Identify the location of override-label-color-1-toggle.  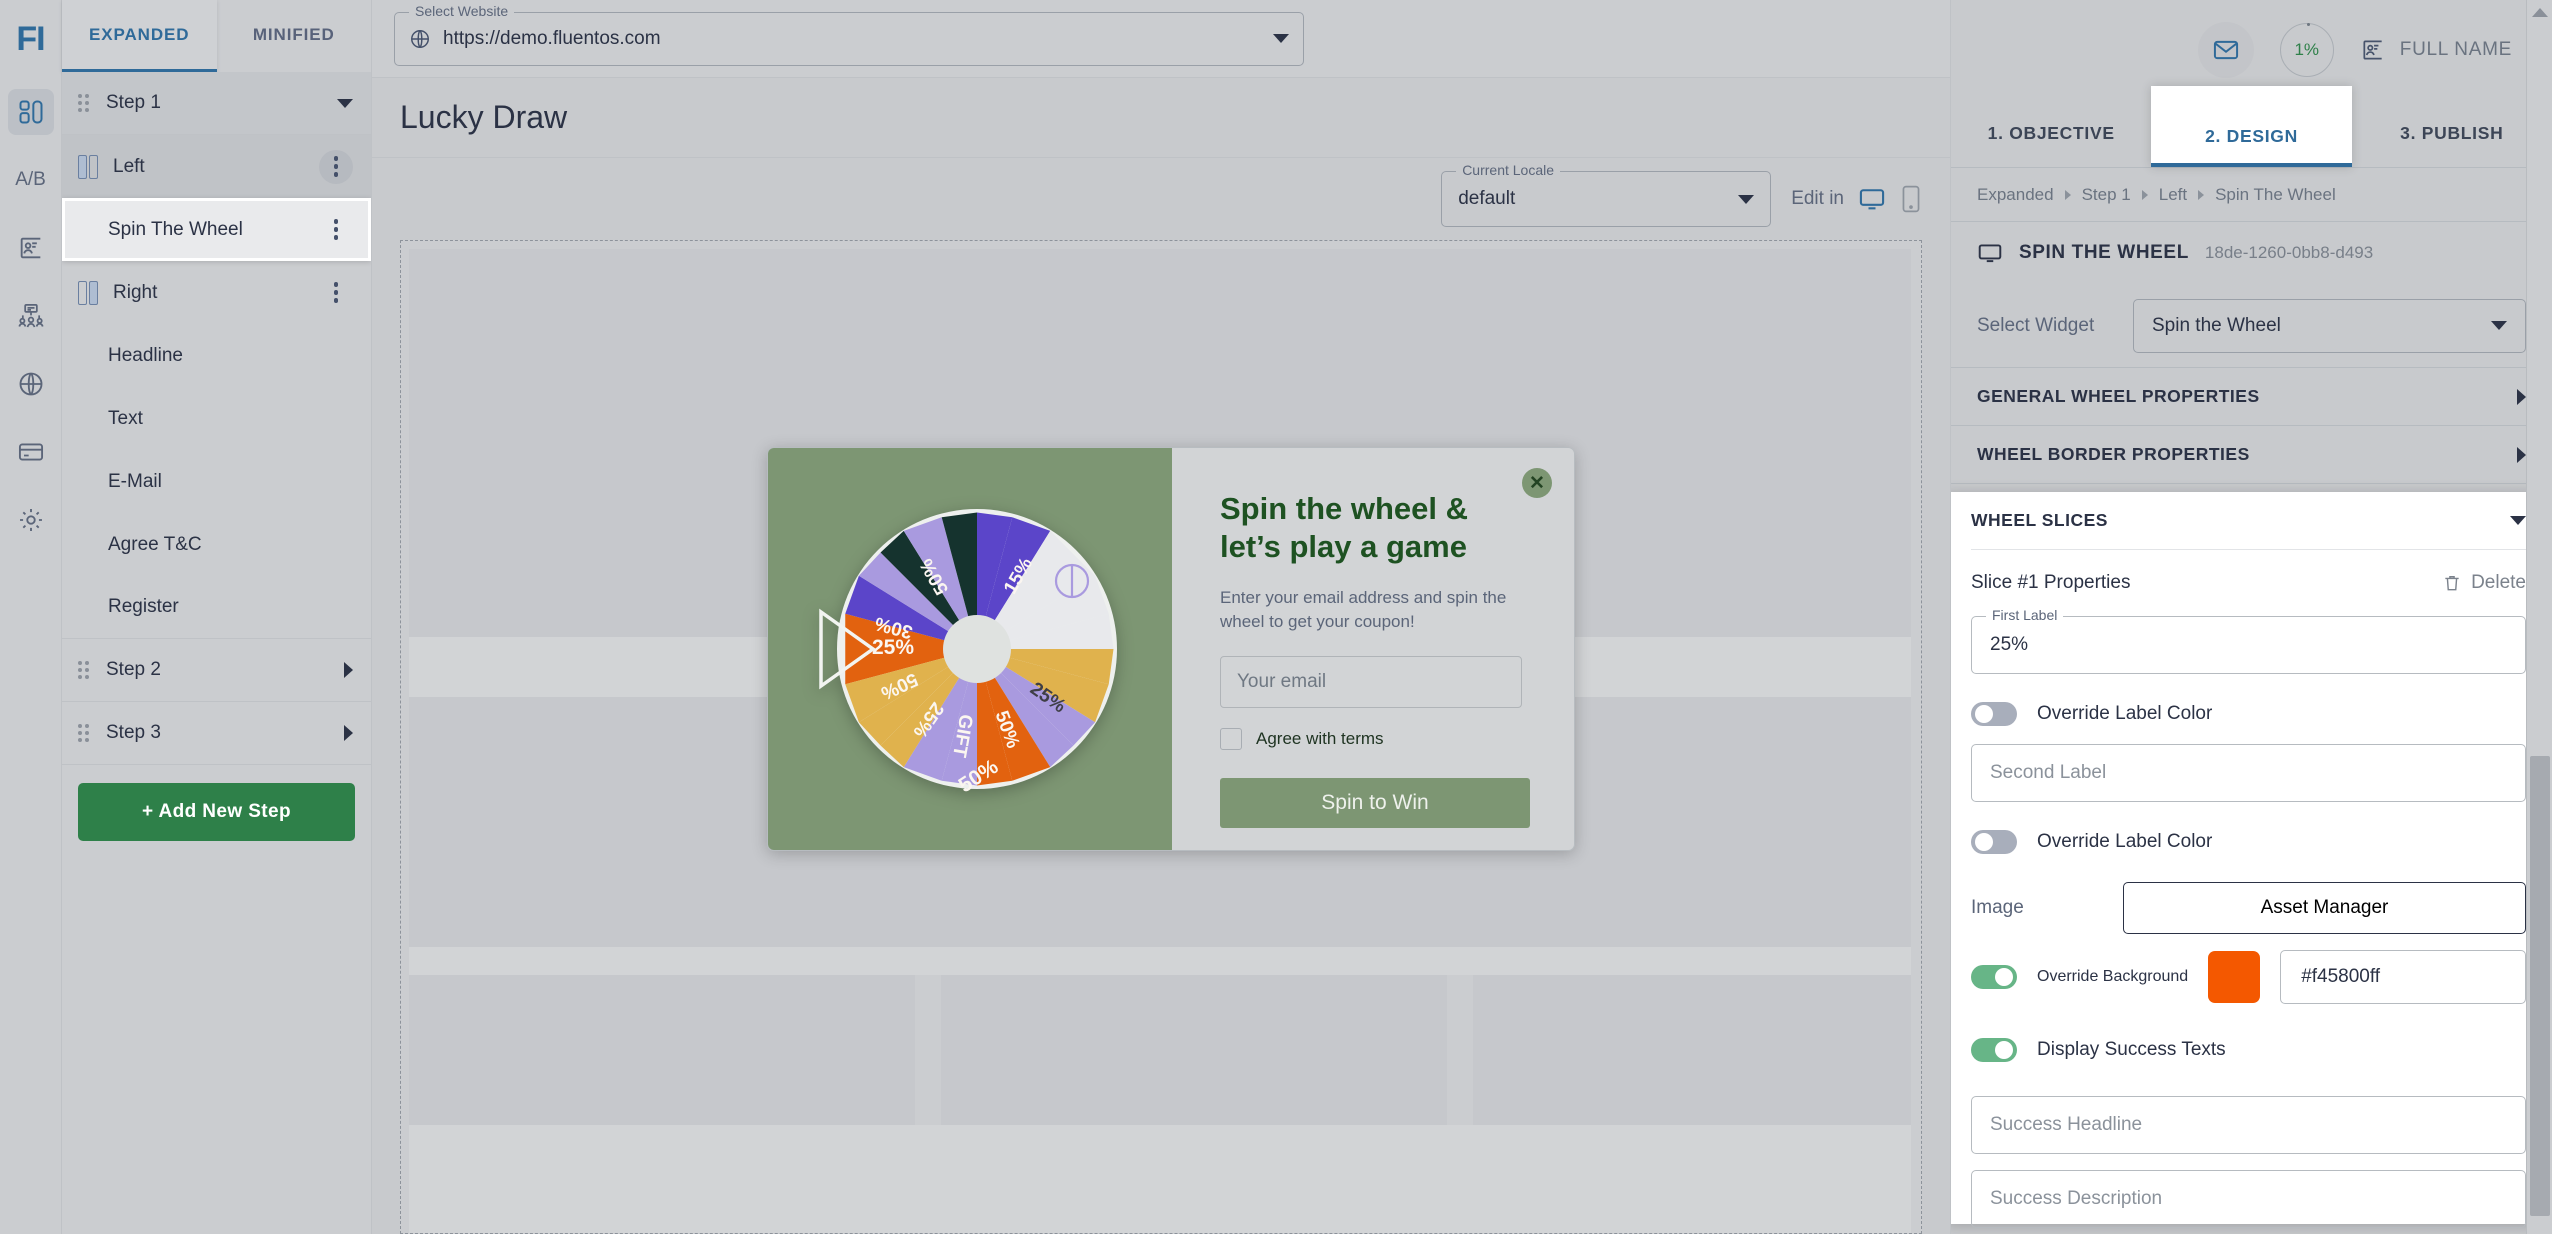
(1994, 714).